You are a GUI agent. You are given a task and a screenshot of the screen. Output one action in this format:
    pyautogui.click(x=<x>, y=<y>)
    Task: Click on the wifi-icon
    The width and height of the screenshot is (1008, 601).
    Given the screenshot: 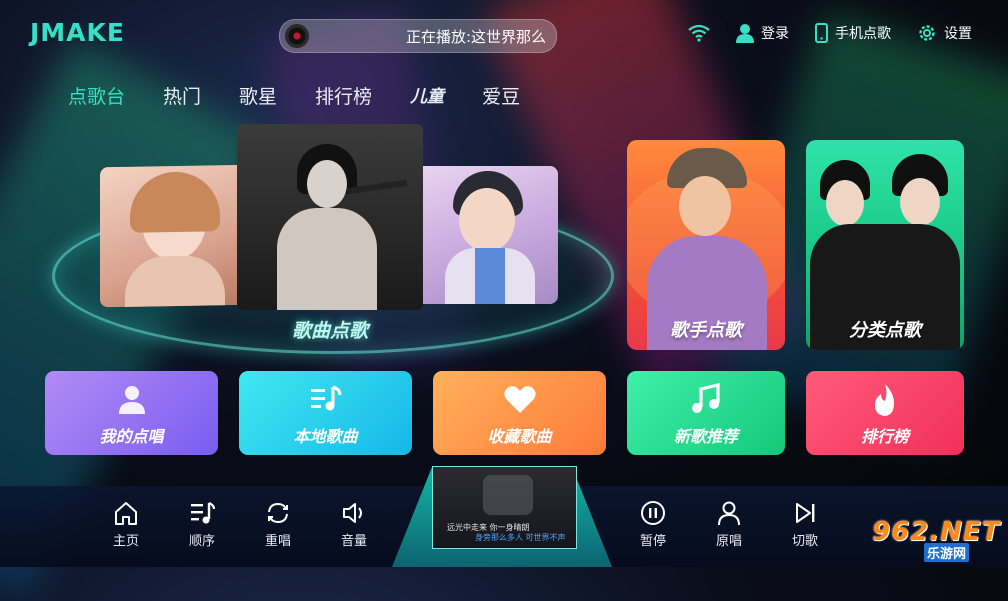 What is the action you would take?
    pyautogui.click(x=699, y=33)
    